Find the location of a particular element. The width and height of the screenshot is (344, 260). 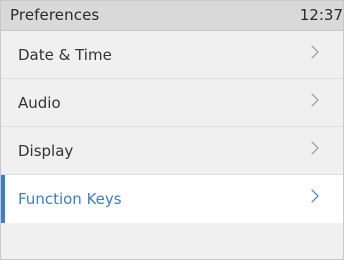

menu-item-label: Function Keys is located at coordinates (70, 199).